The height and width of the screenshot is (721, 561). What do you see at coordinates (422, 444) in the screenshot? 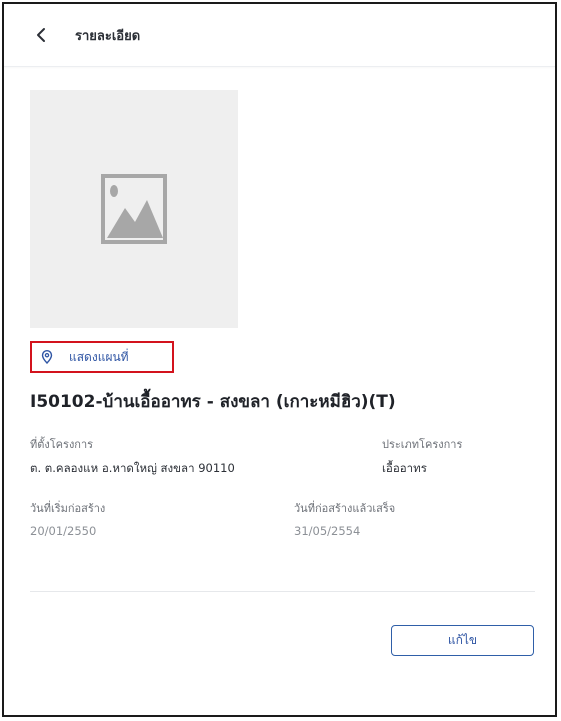
I see `project-type-label: ประเภทโครงการ` at bounding box center [422, 444].